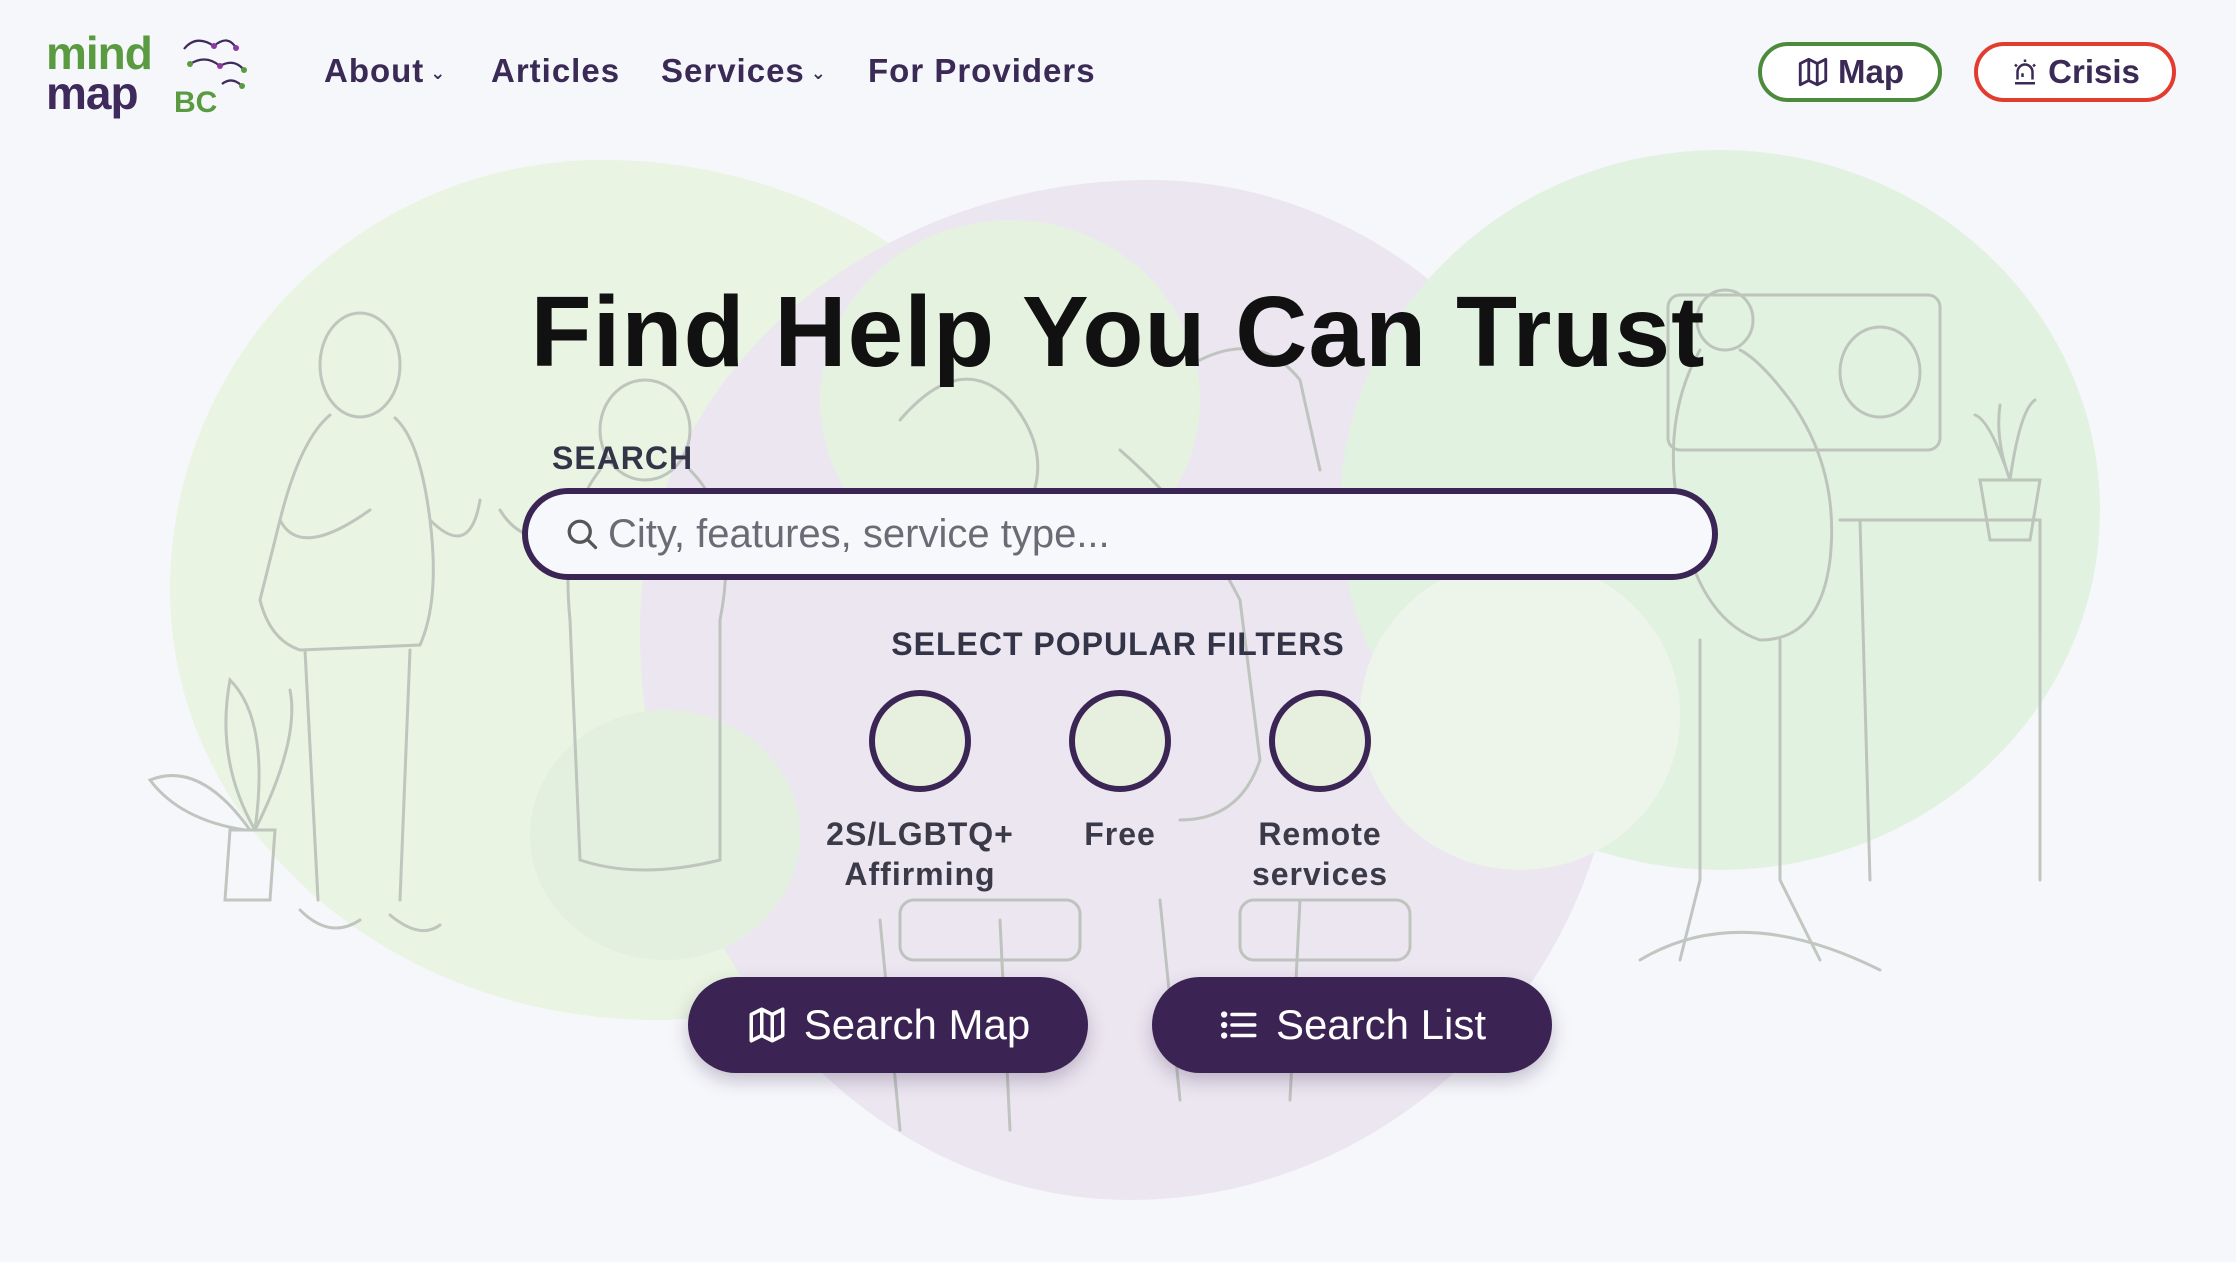 The width and height of the screenshot is (2236, 1262). I want to click on filter-label-line: services, so click(1320, 874).